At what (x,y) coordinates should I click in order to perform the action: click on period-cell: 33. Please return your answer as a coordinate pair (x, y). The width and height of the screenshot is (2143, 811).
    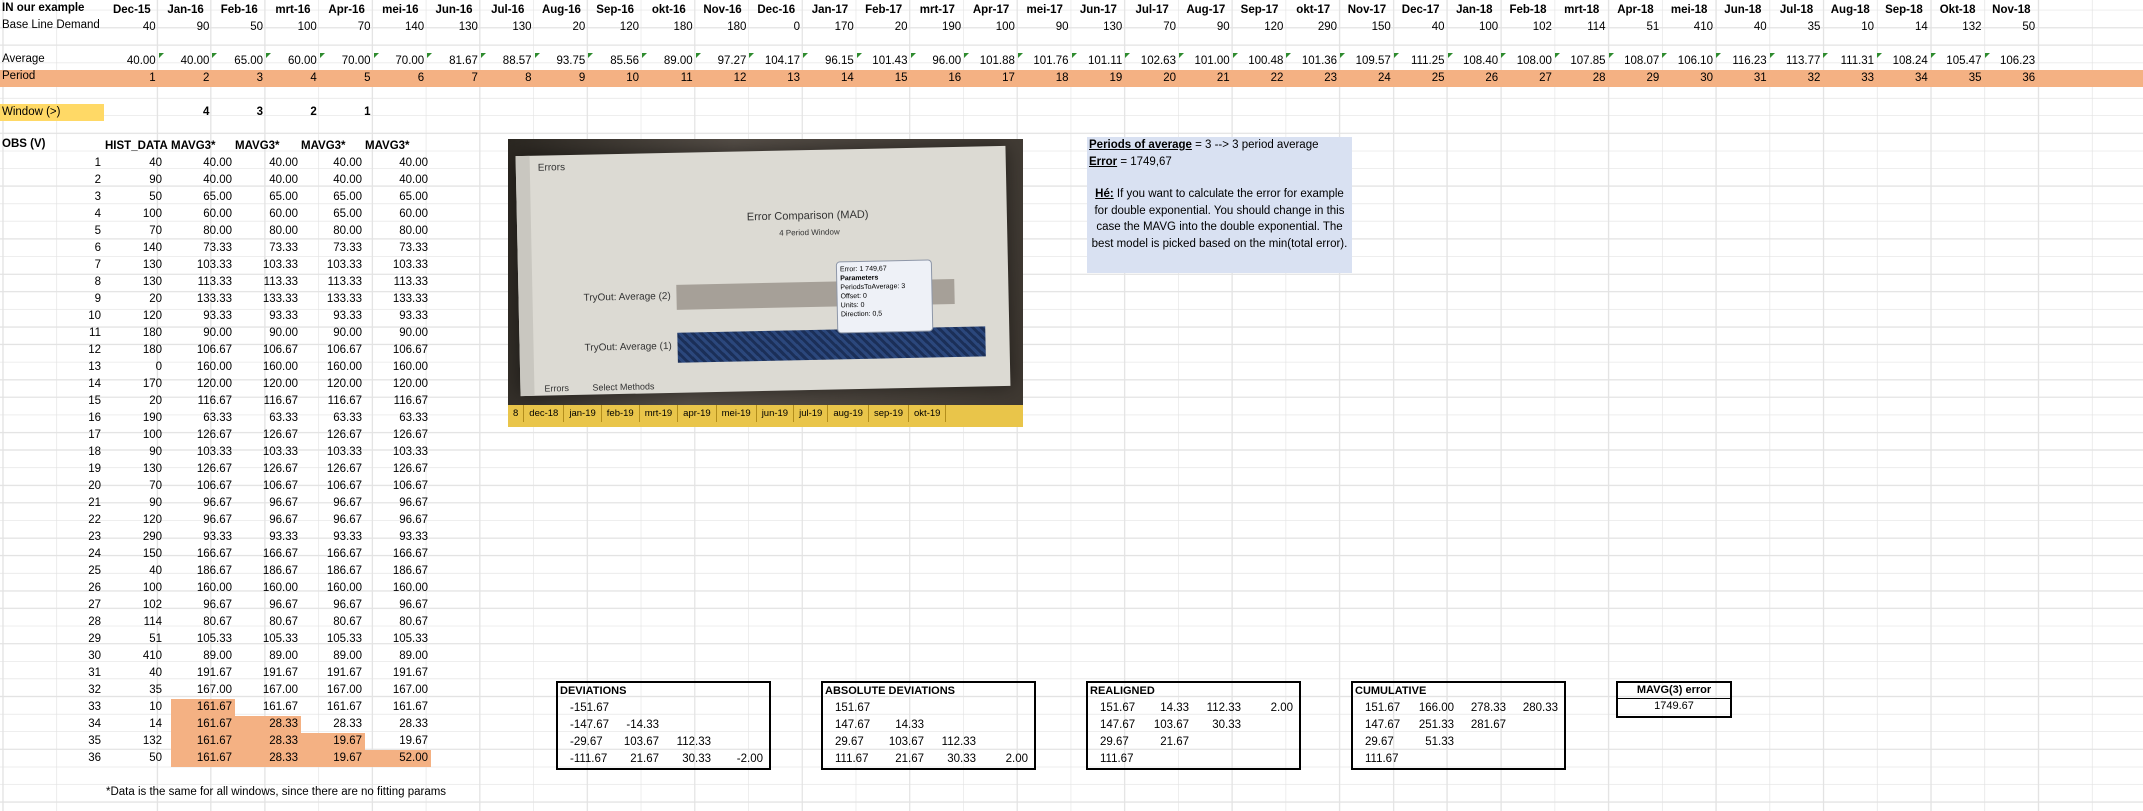
    Looking at the image, I should click on (1850, 78).